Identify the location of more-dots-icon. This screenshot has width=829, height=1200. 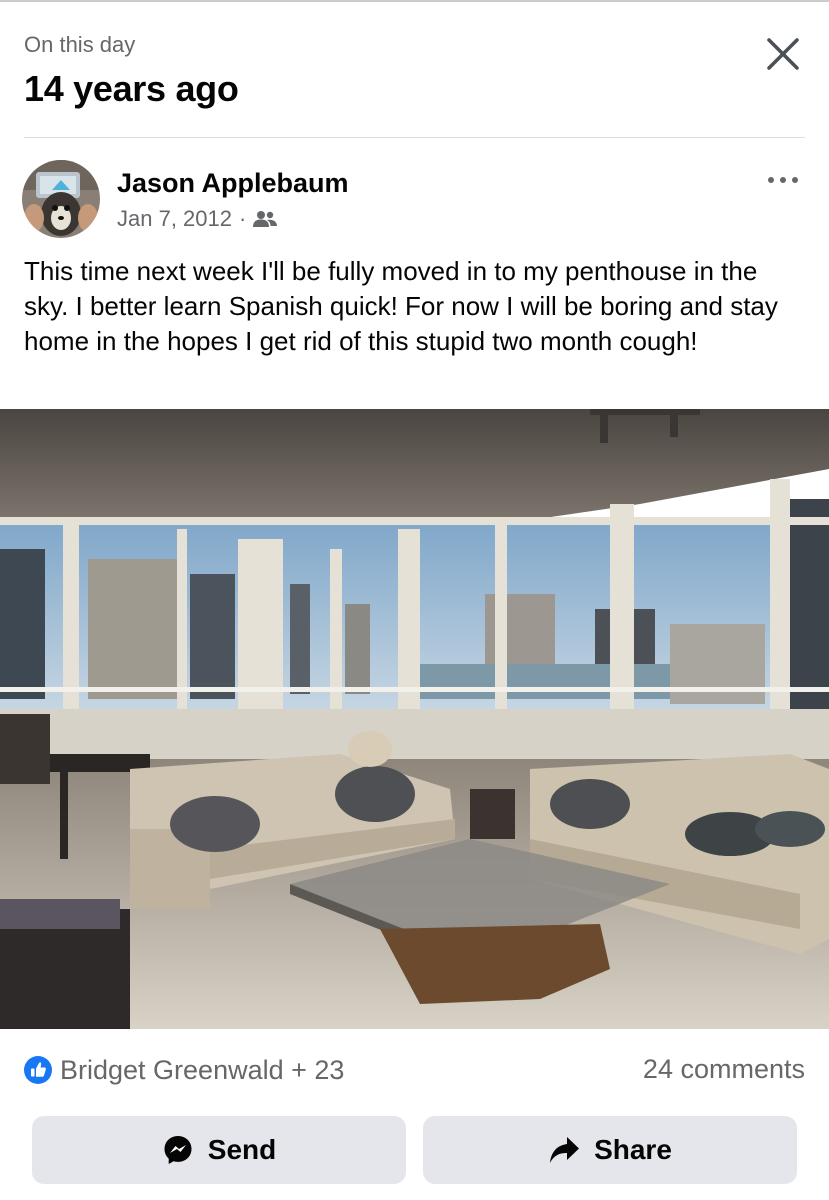
(783, 180).